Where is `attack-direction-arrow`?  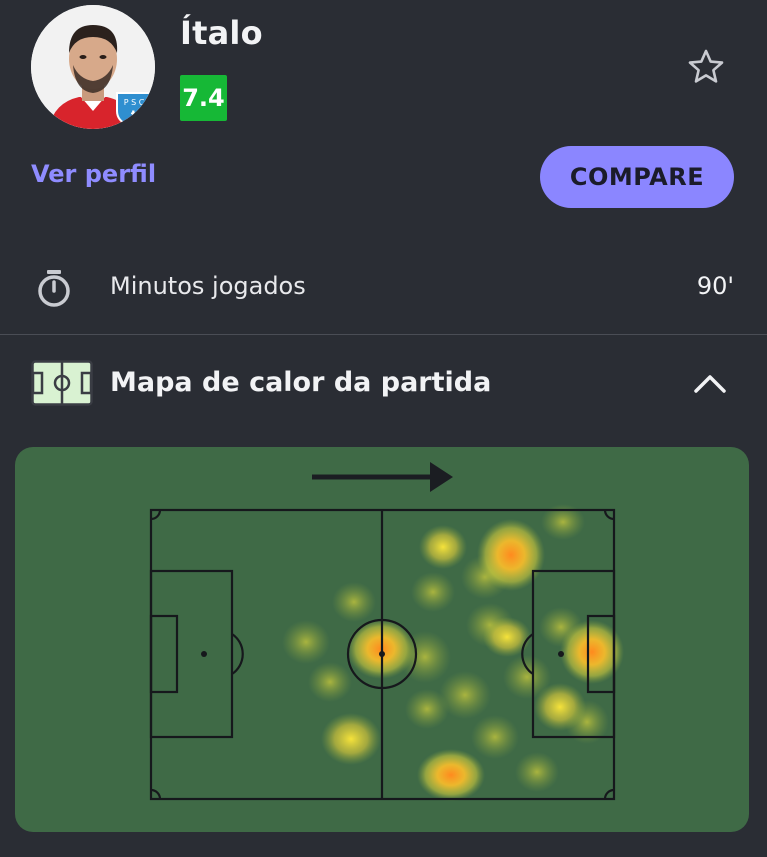 attack-direction-arrow is located at coordinates (382, 477).